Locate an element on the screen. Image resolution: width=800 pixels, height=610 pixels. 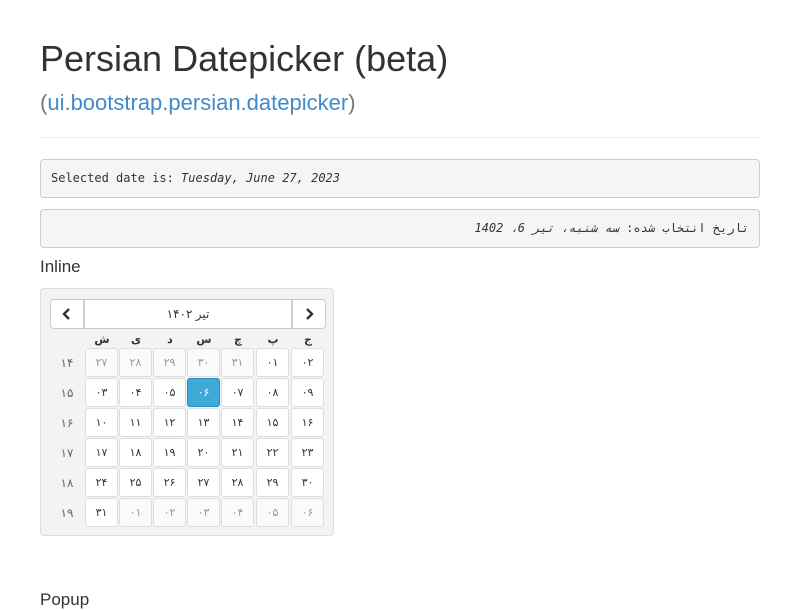
divider is located at coordinates (400, 137).